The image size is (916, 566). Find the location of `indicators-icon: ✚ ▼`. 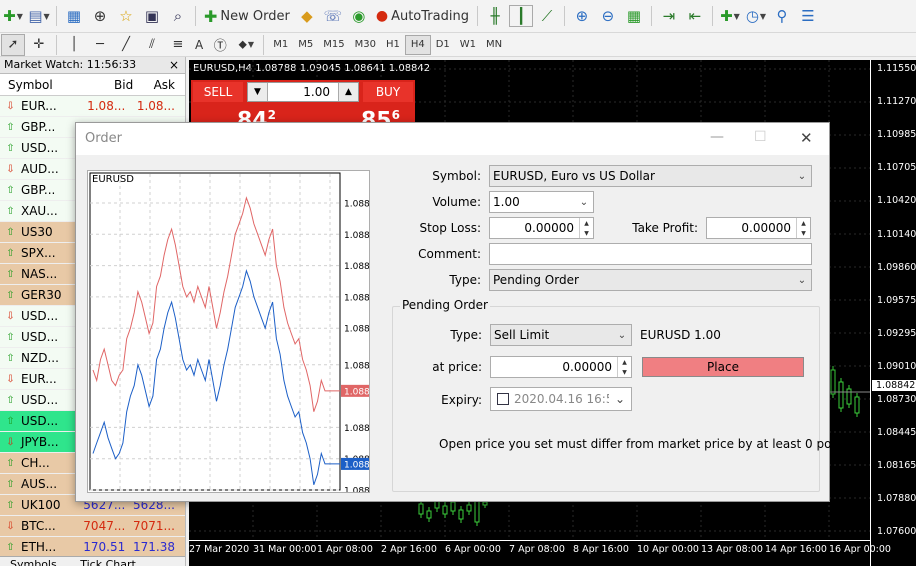

indicators-icon: ✚ ▼ is located at coordinates (730, 16).